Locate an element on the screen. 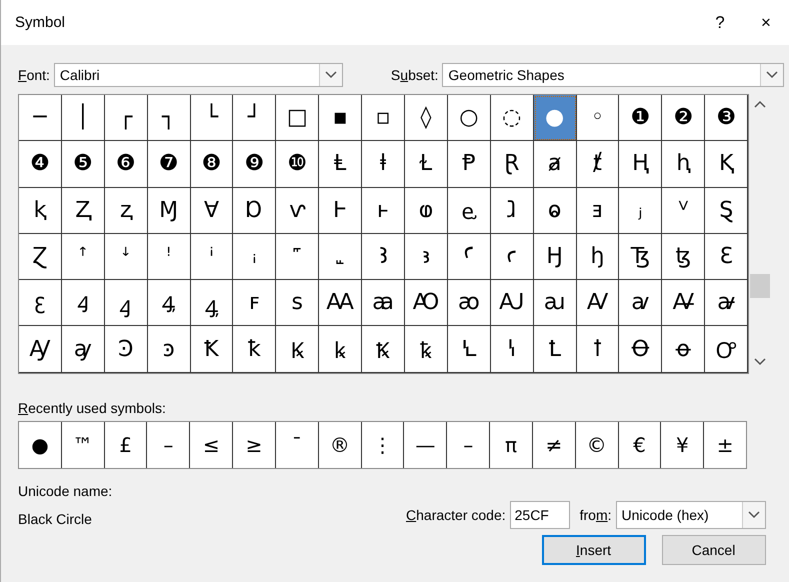  symbol-cell: ⱶ is located at coordinates (384, 211).